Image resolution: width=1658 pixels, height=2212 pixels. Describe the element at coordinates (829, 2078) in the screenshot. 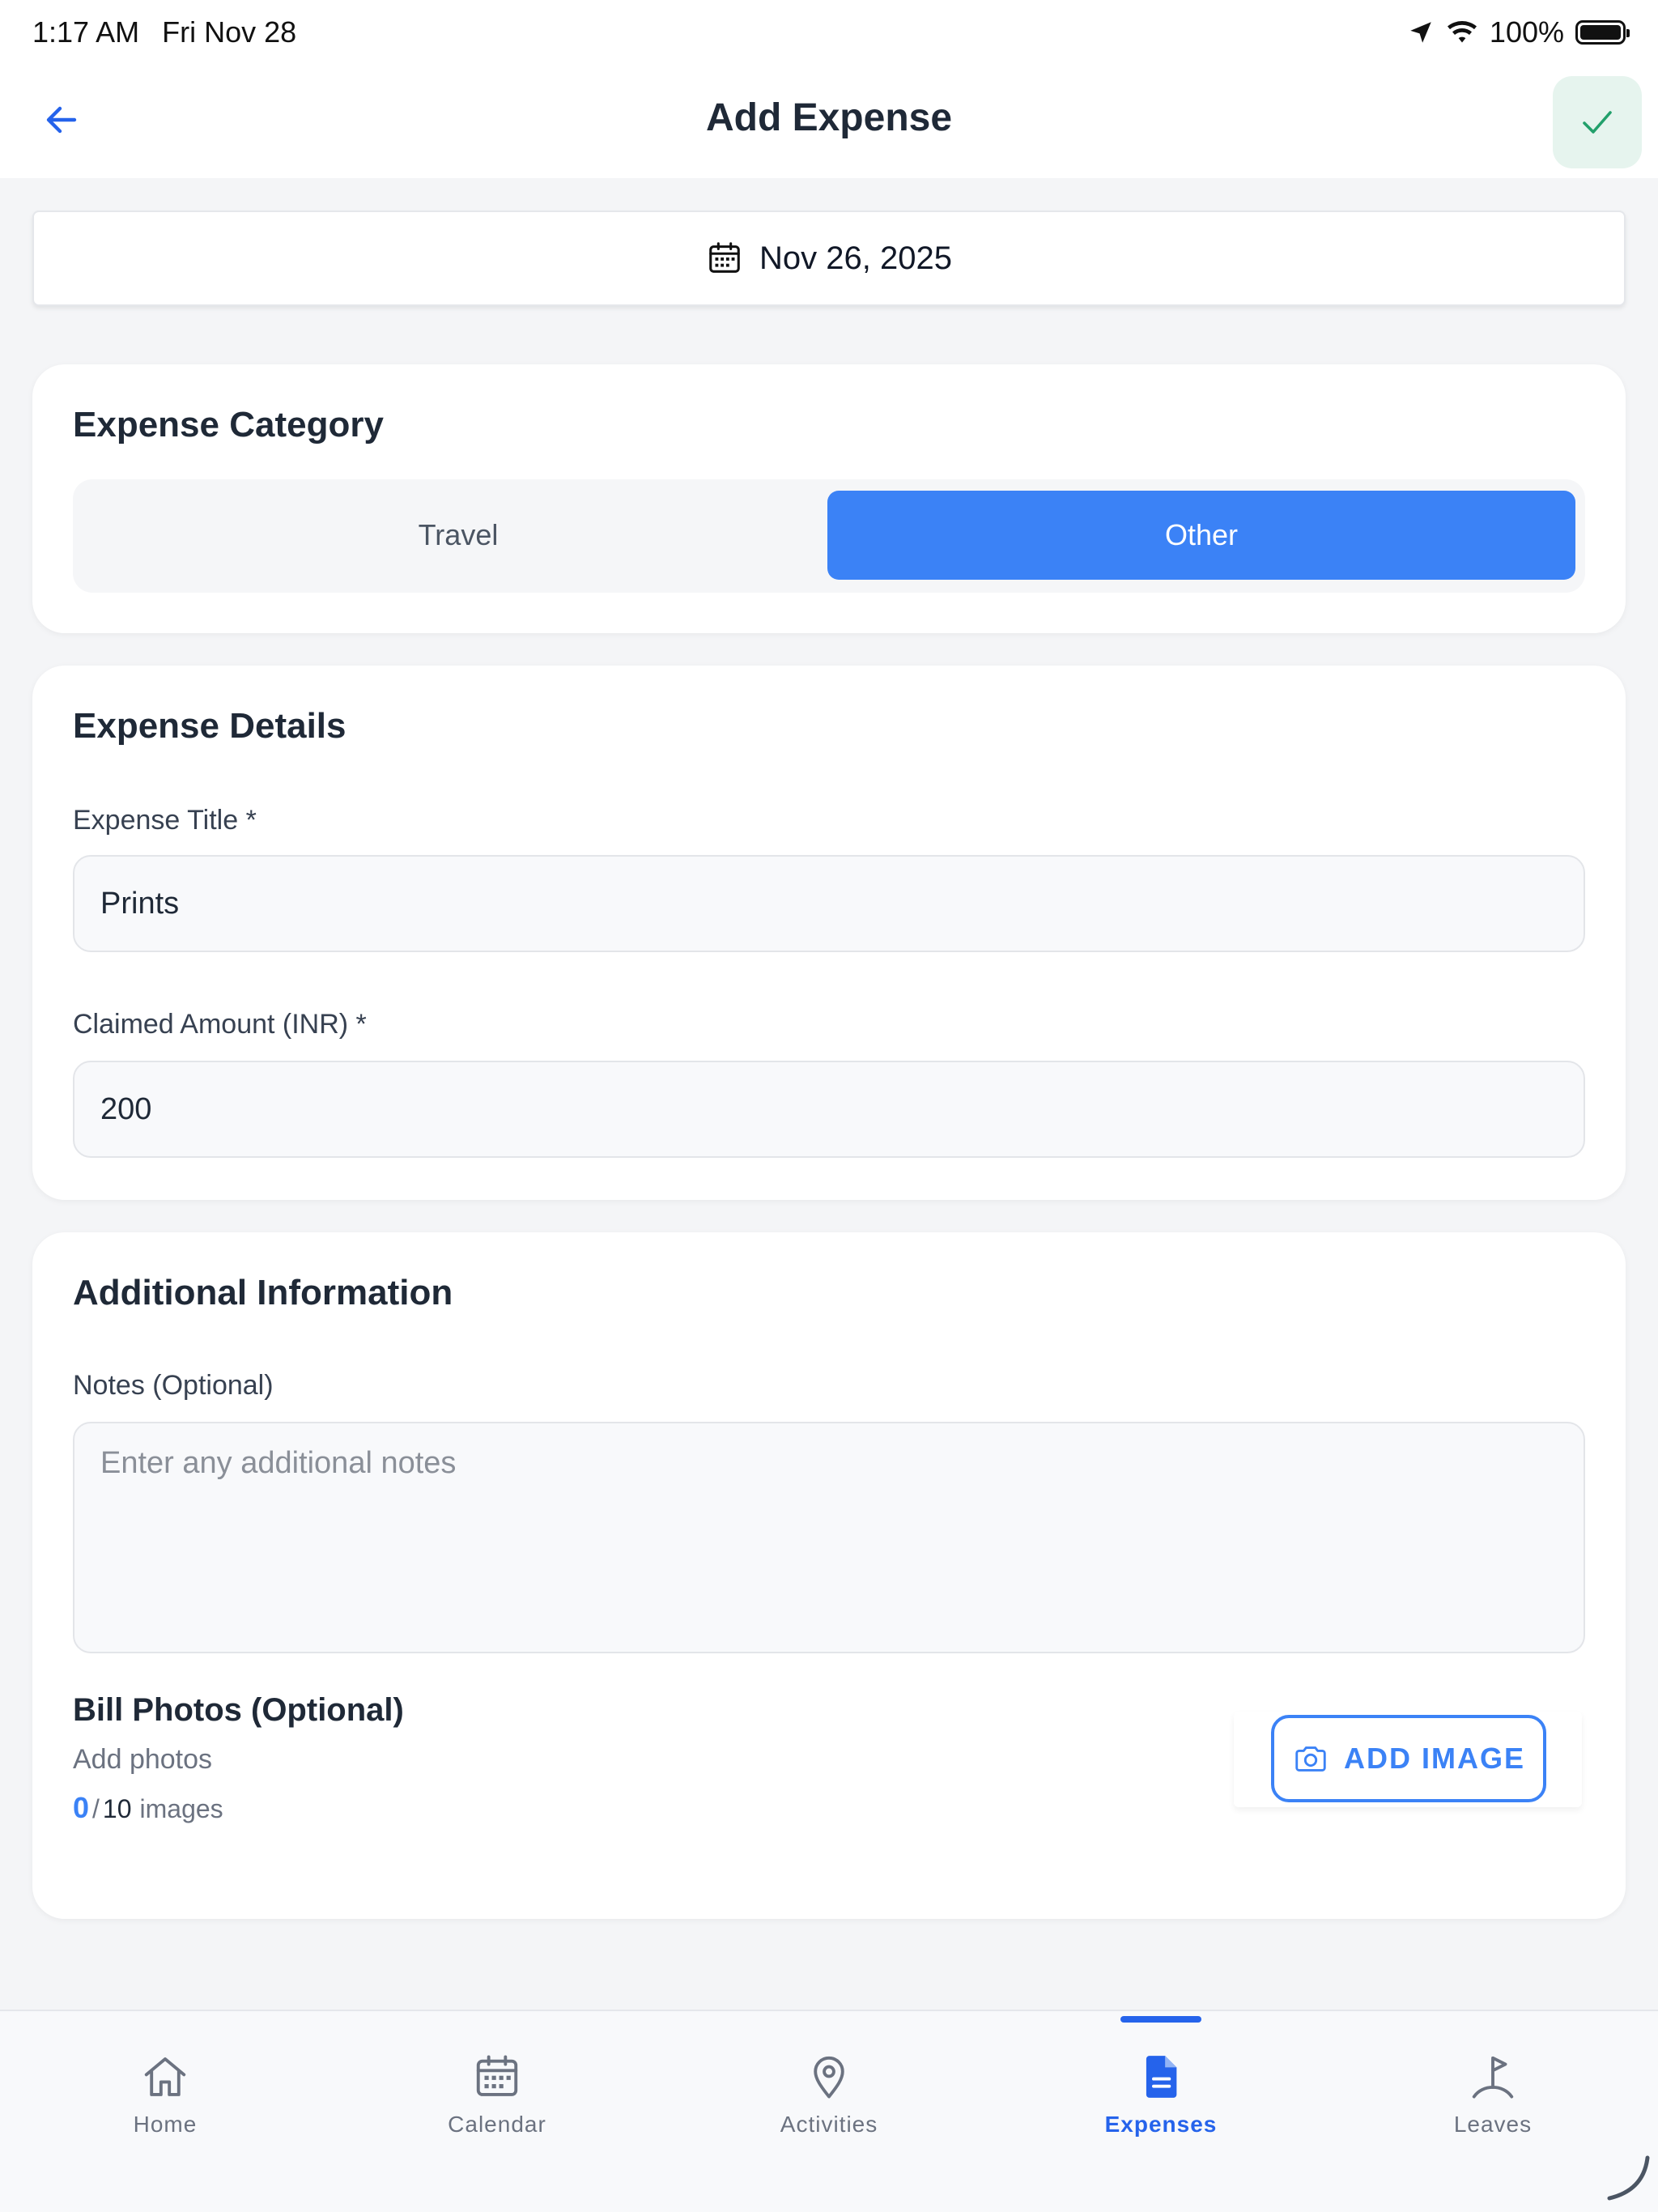

I see `map-pin-icon` at that location.